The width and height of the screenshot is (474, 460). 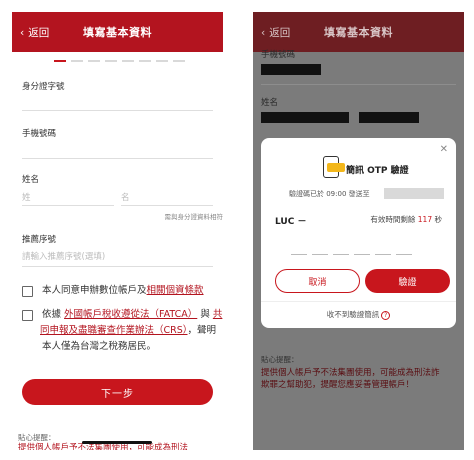 What do you see at coordinates (350, 373) in the screenshot?
I see `tip-line-1: 提供個人帳戶予不法集團使用，可能成為刑法詐` at bounding box center [350, 373].